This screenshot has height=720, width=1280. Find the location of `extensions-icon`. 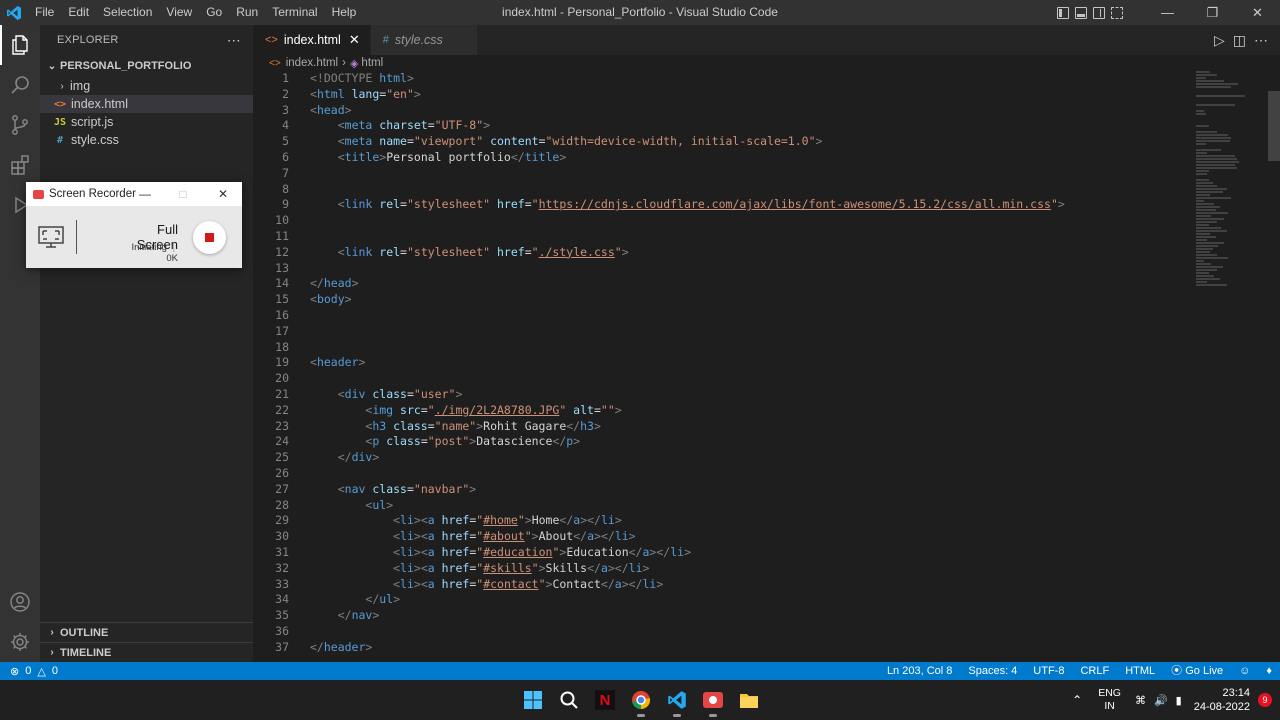

extensions-icon is located at coordinates (20, 165).